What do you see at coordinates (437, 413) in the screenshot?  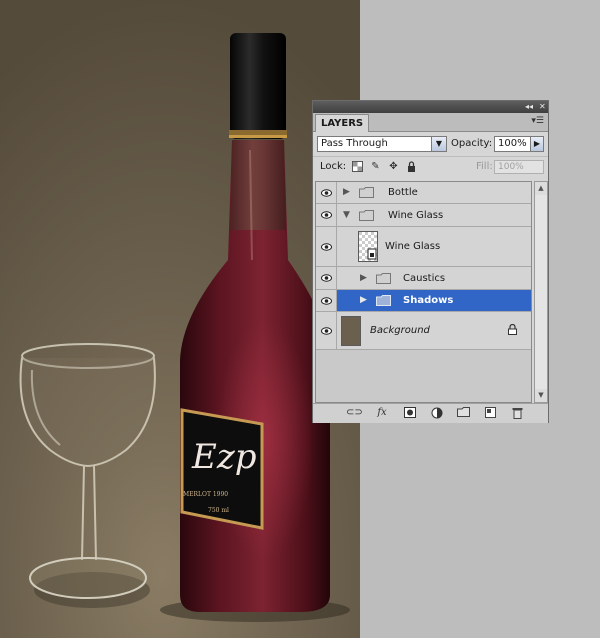 I see `adjustment-layer-icon` at bounding box center [437, 413].